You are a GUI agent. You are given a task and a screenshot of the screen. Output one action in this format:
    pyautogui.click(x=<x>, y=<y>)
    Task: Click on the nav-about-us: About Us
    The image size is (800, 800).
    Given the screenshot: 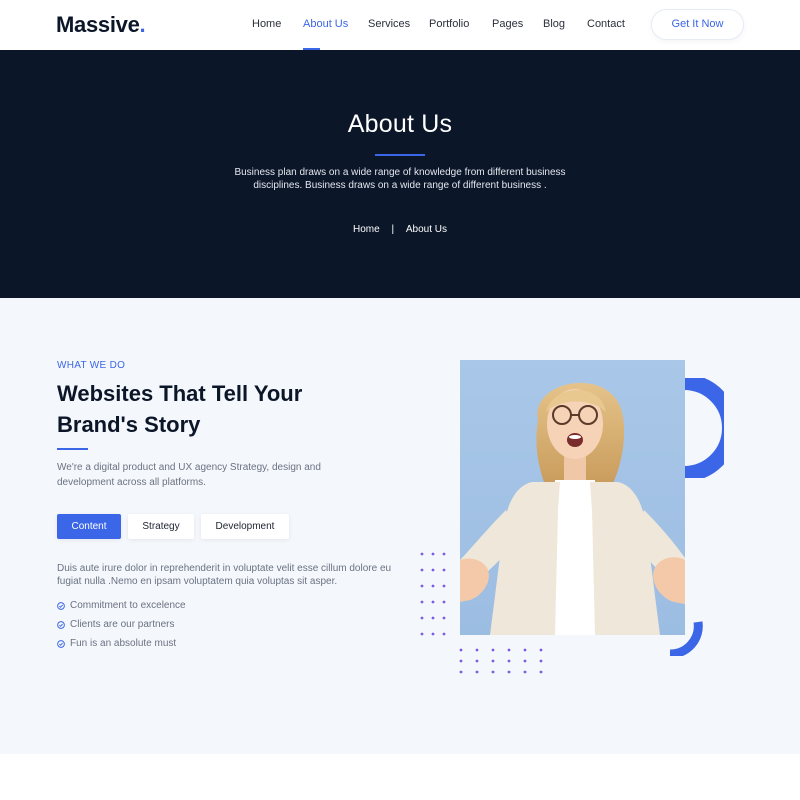 What is the action you would take?
    pyautogui.click(x=325, y=25)
    